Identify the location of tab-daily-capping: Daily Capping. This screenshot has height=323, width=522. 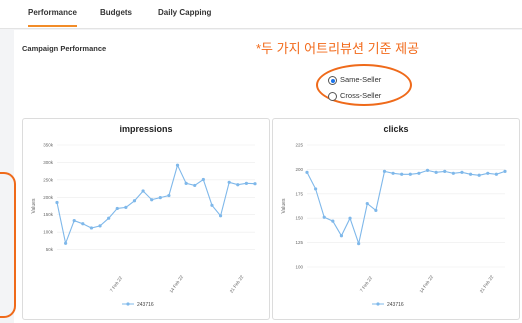
(184, 16).